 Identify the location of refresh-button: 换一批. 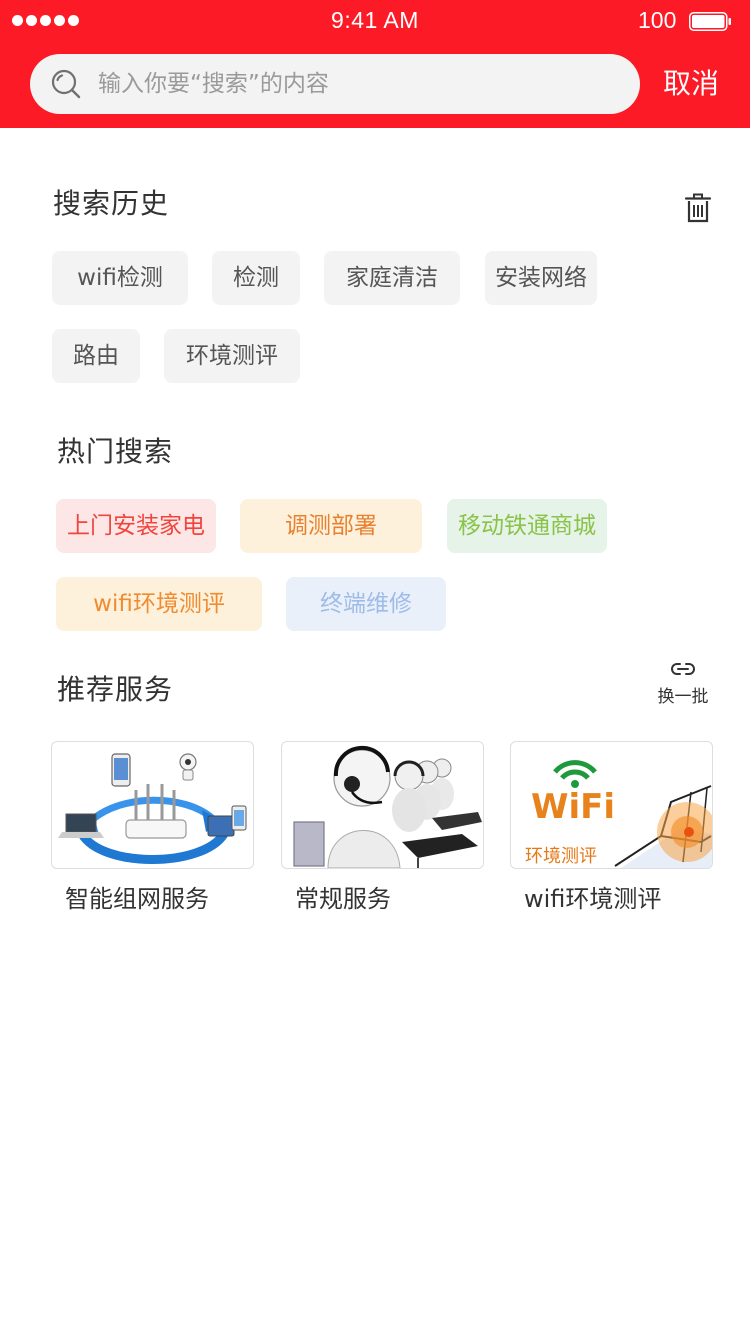
(683, 683).